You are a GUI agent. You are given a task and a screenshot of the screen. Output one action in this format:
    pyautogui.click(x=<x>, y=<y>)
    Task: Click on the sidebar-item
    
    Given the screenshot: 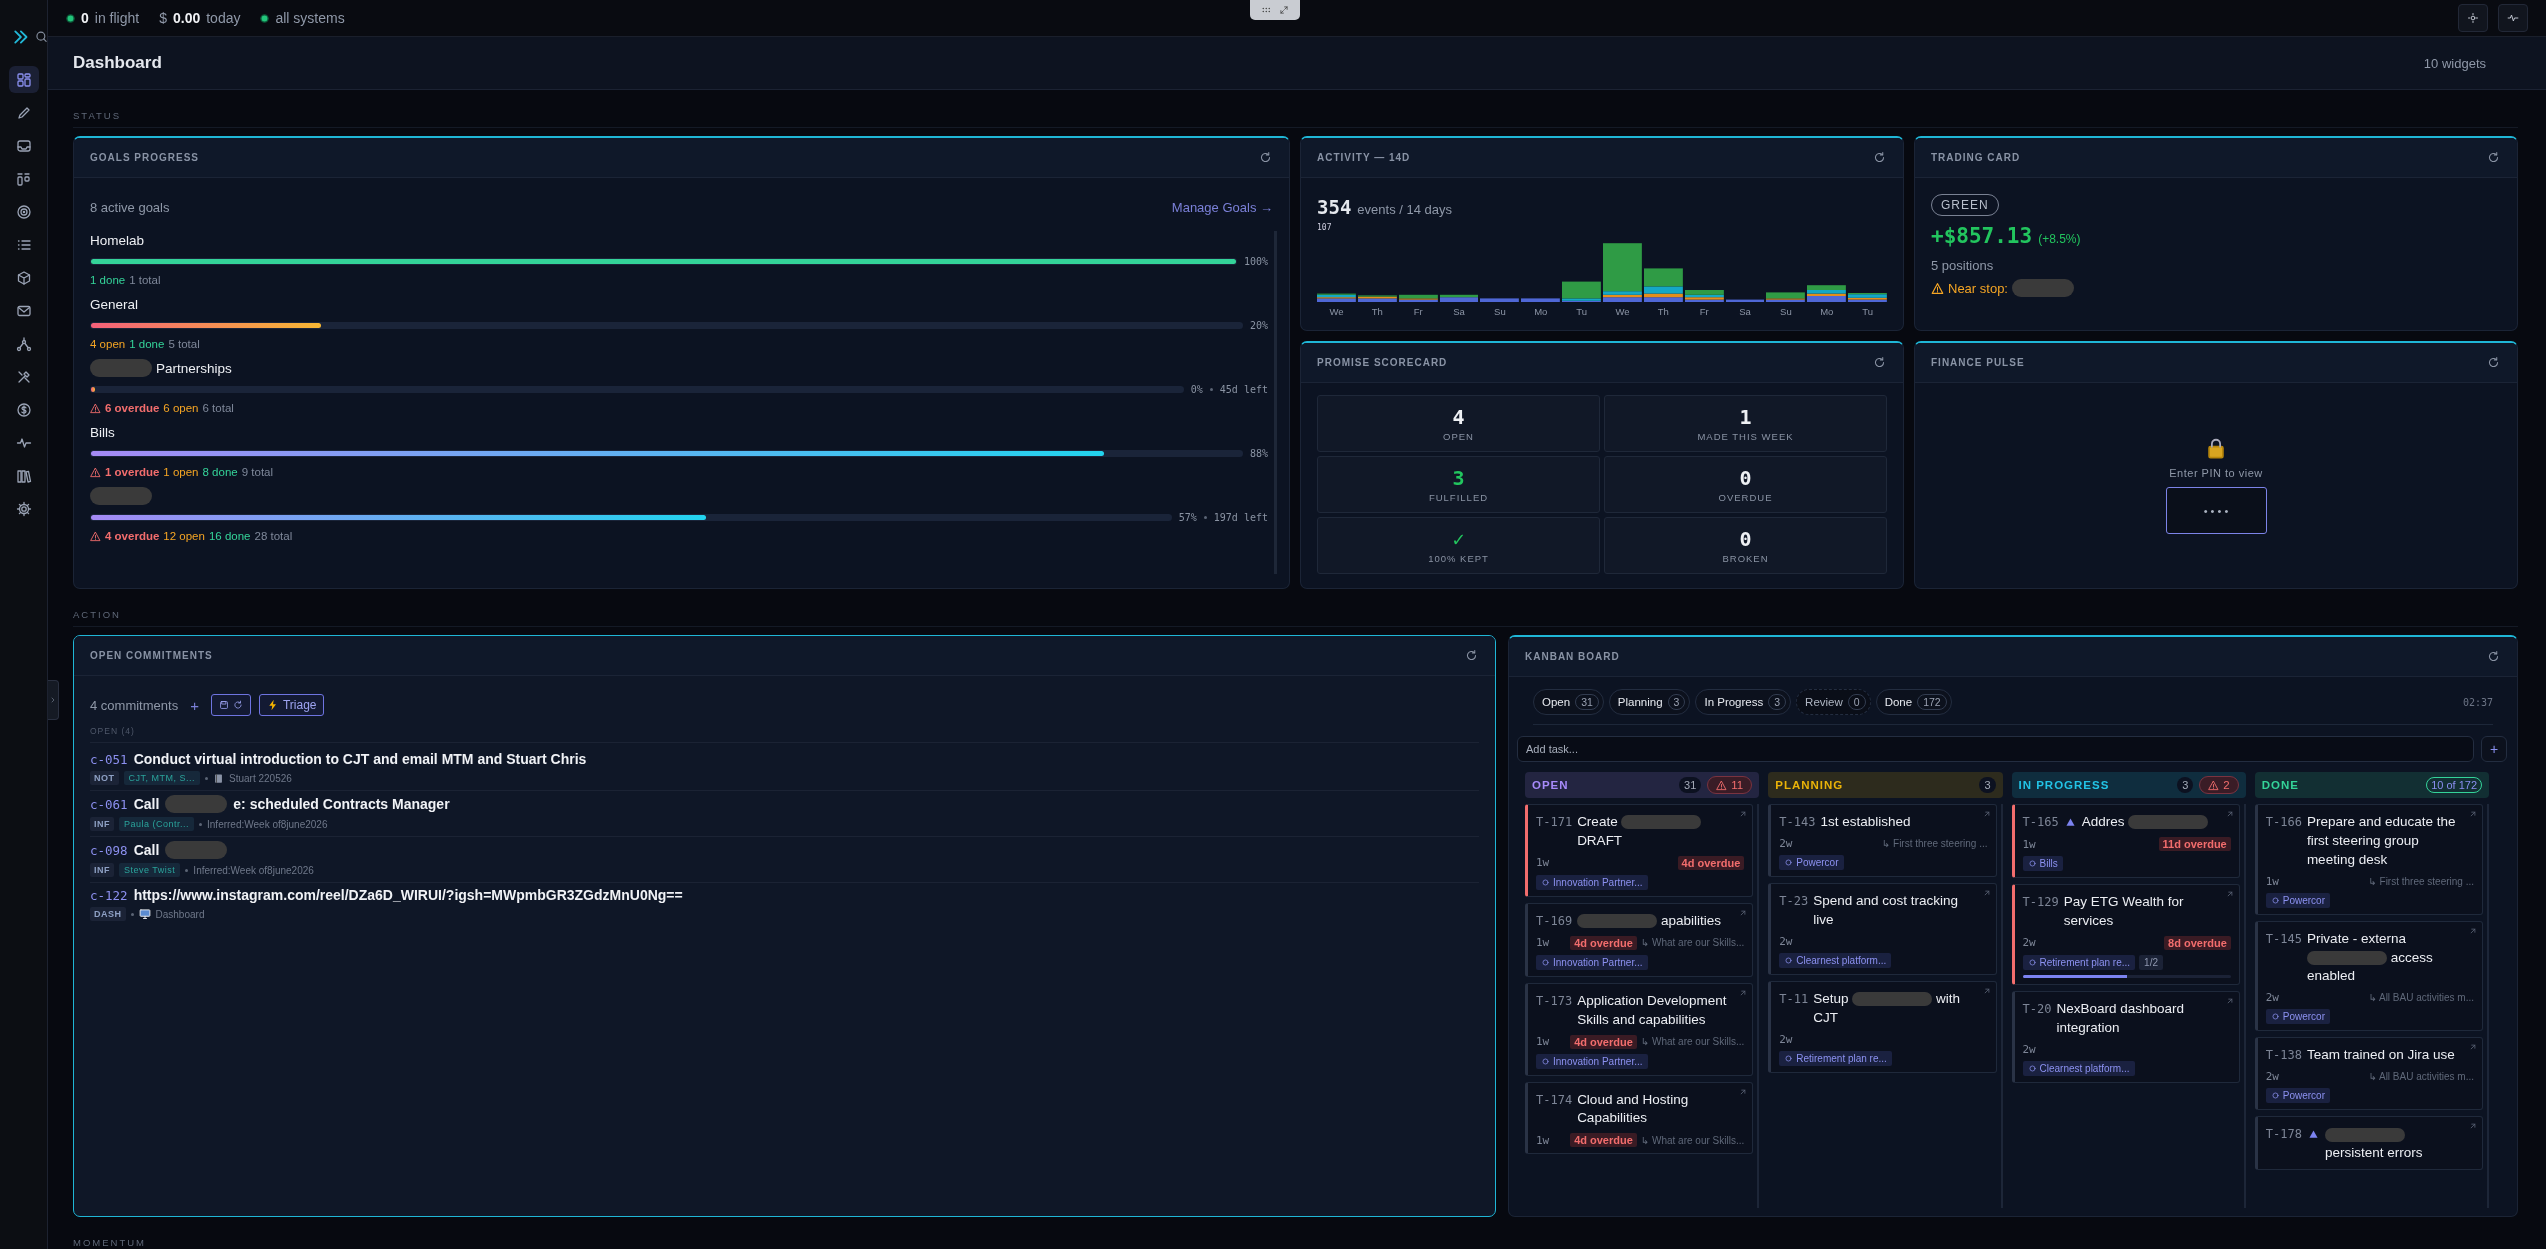 What is the action you would take?
    pyautogui.click(x=23, y=79)
    